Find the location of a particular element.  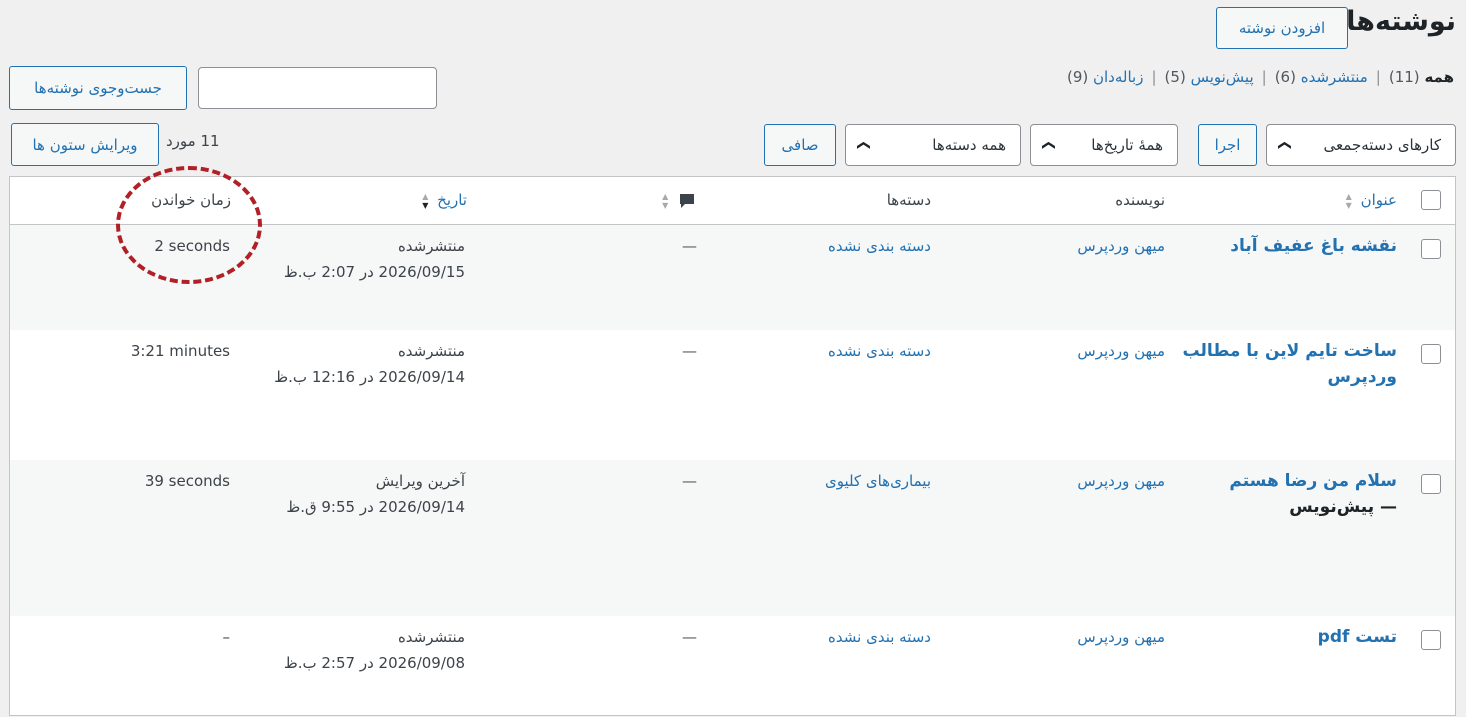

view-published: منتشرشده (6) is located at coordinates (1321, 77).